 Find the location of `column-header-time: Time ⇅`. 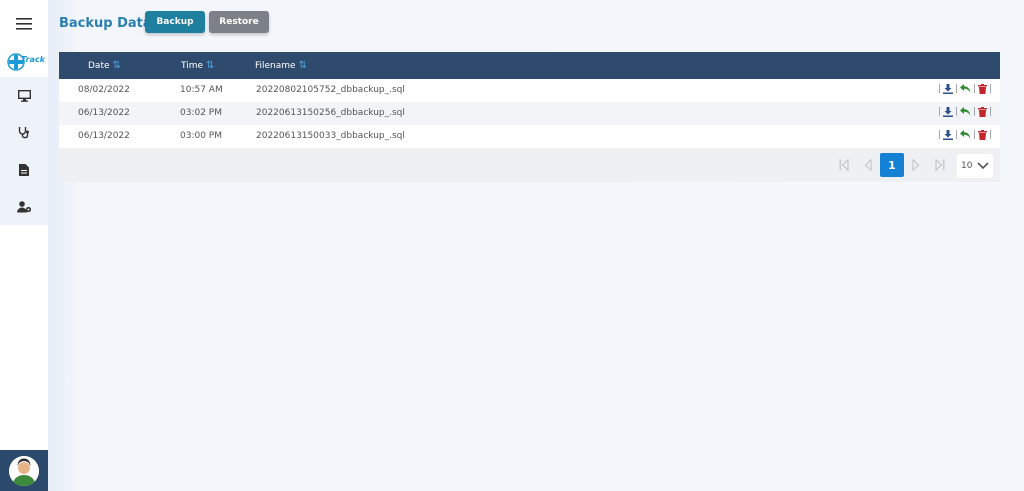

column-header-time: Time ⇅ is located at coordinates (197, 65).